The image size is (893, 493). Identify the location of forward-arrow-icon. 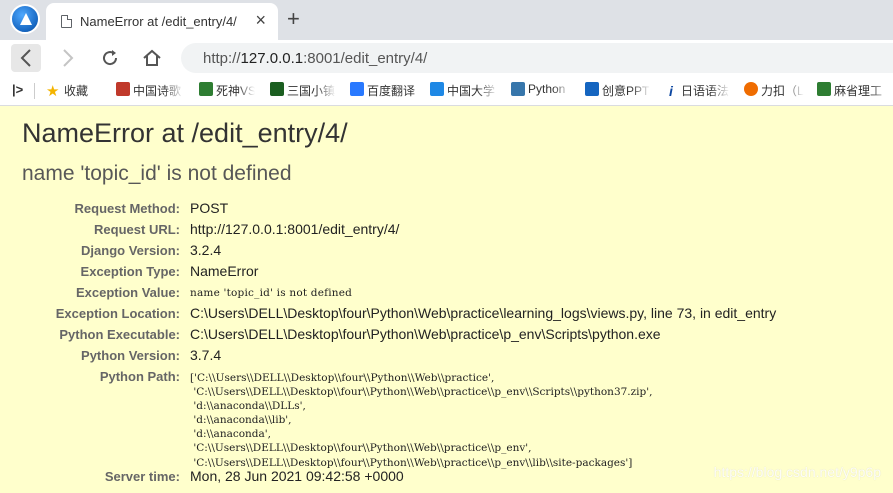
(68, 58).